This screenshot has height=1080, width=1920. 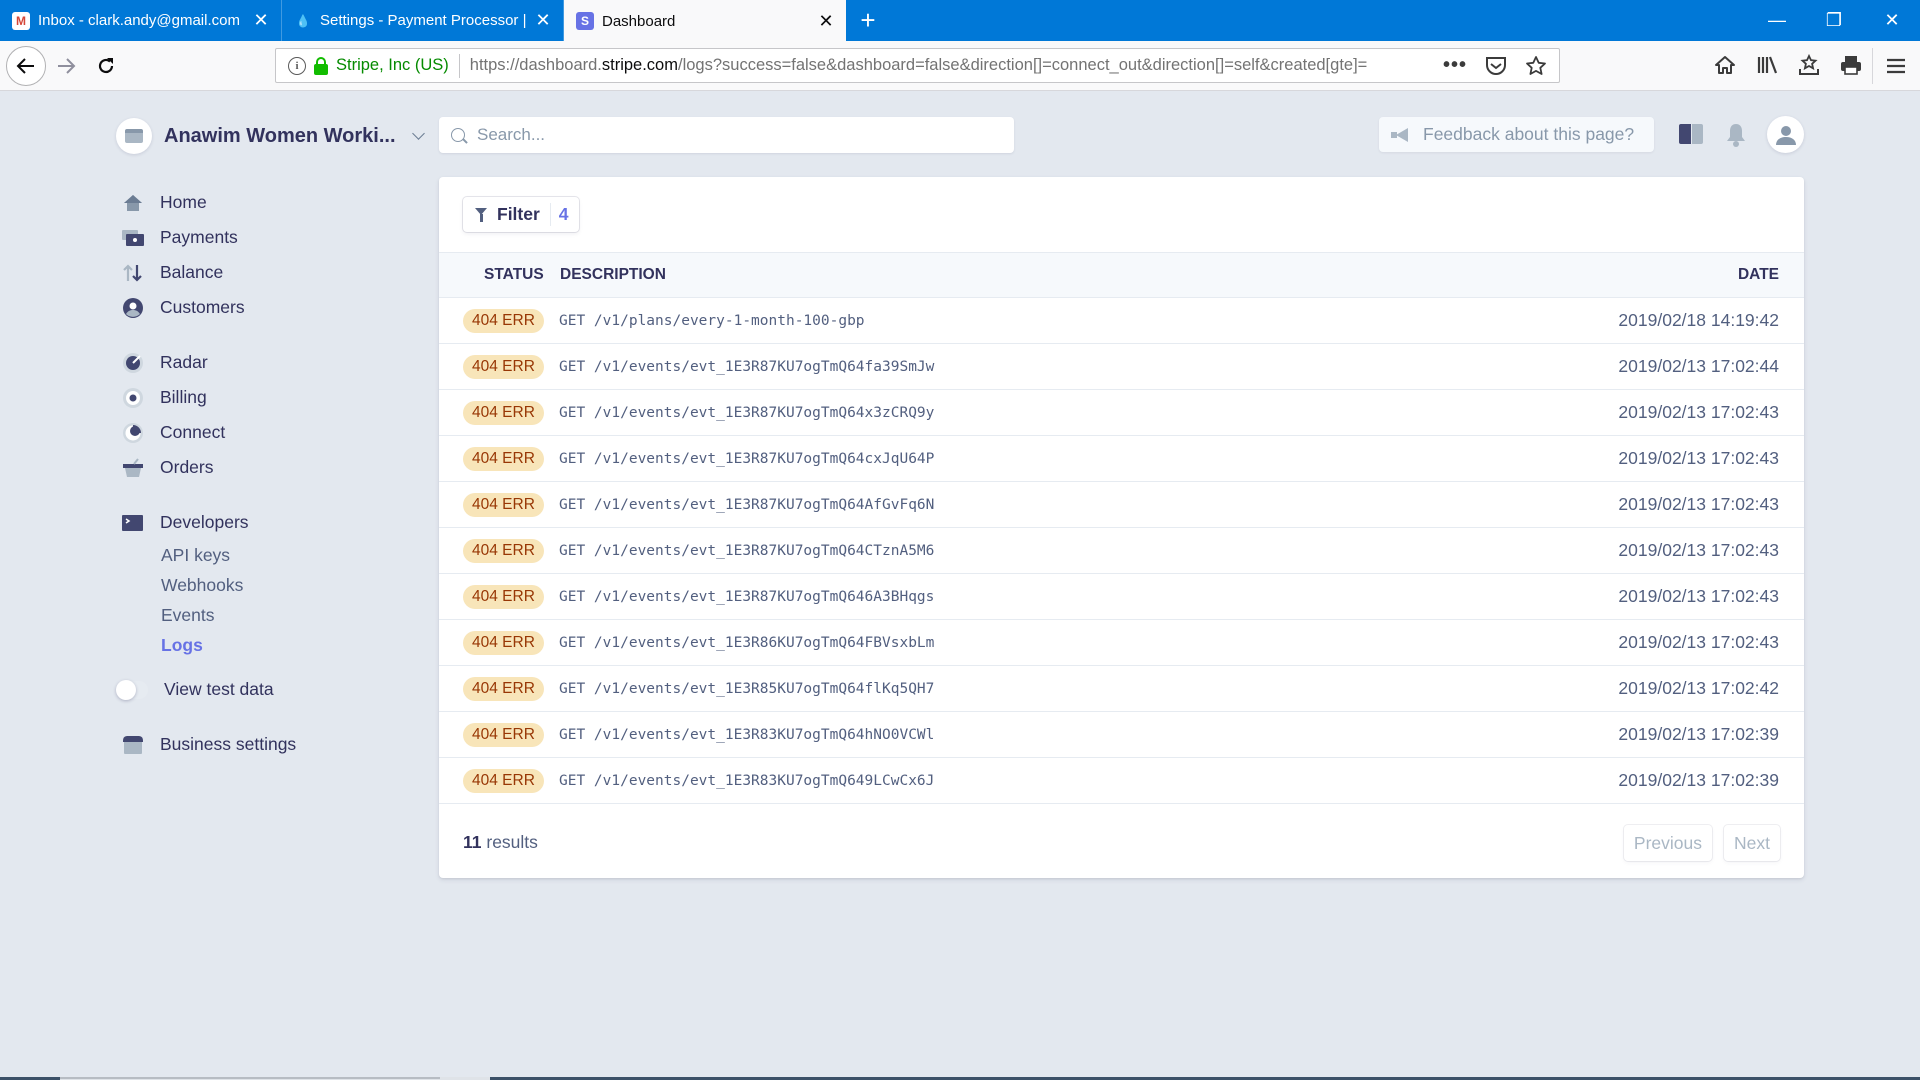 I want to click on view-test-data-toggle: View test data, so click(x=269, y=689).